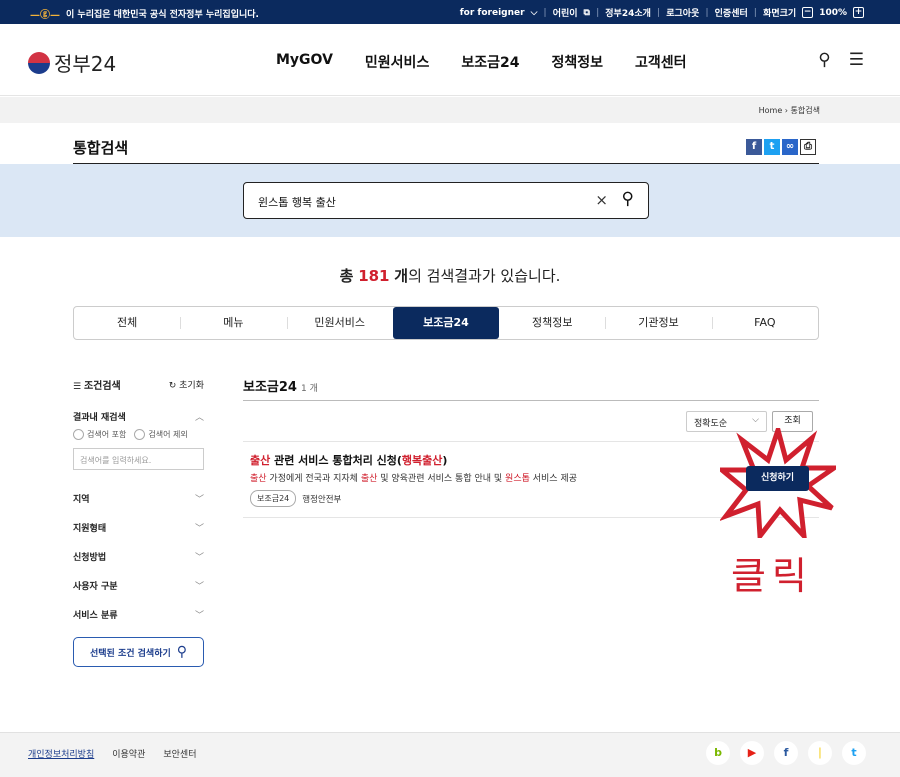 This screenshot has width=900, height=777. Describe the element at coordinates (628, 12) in the screenshot. I see `link-about: 정부24소개` at that location.